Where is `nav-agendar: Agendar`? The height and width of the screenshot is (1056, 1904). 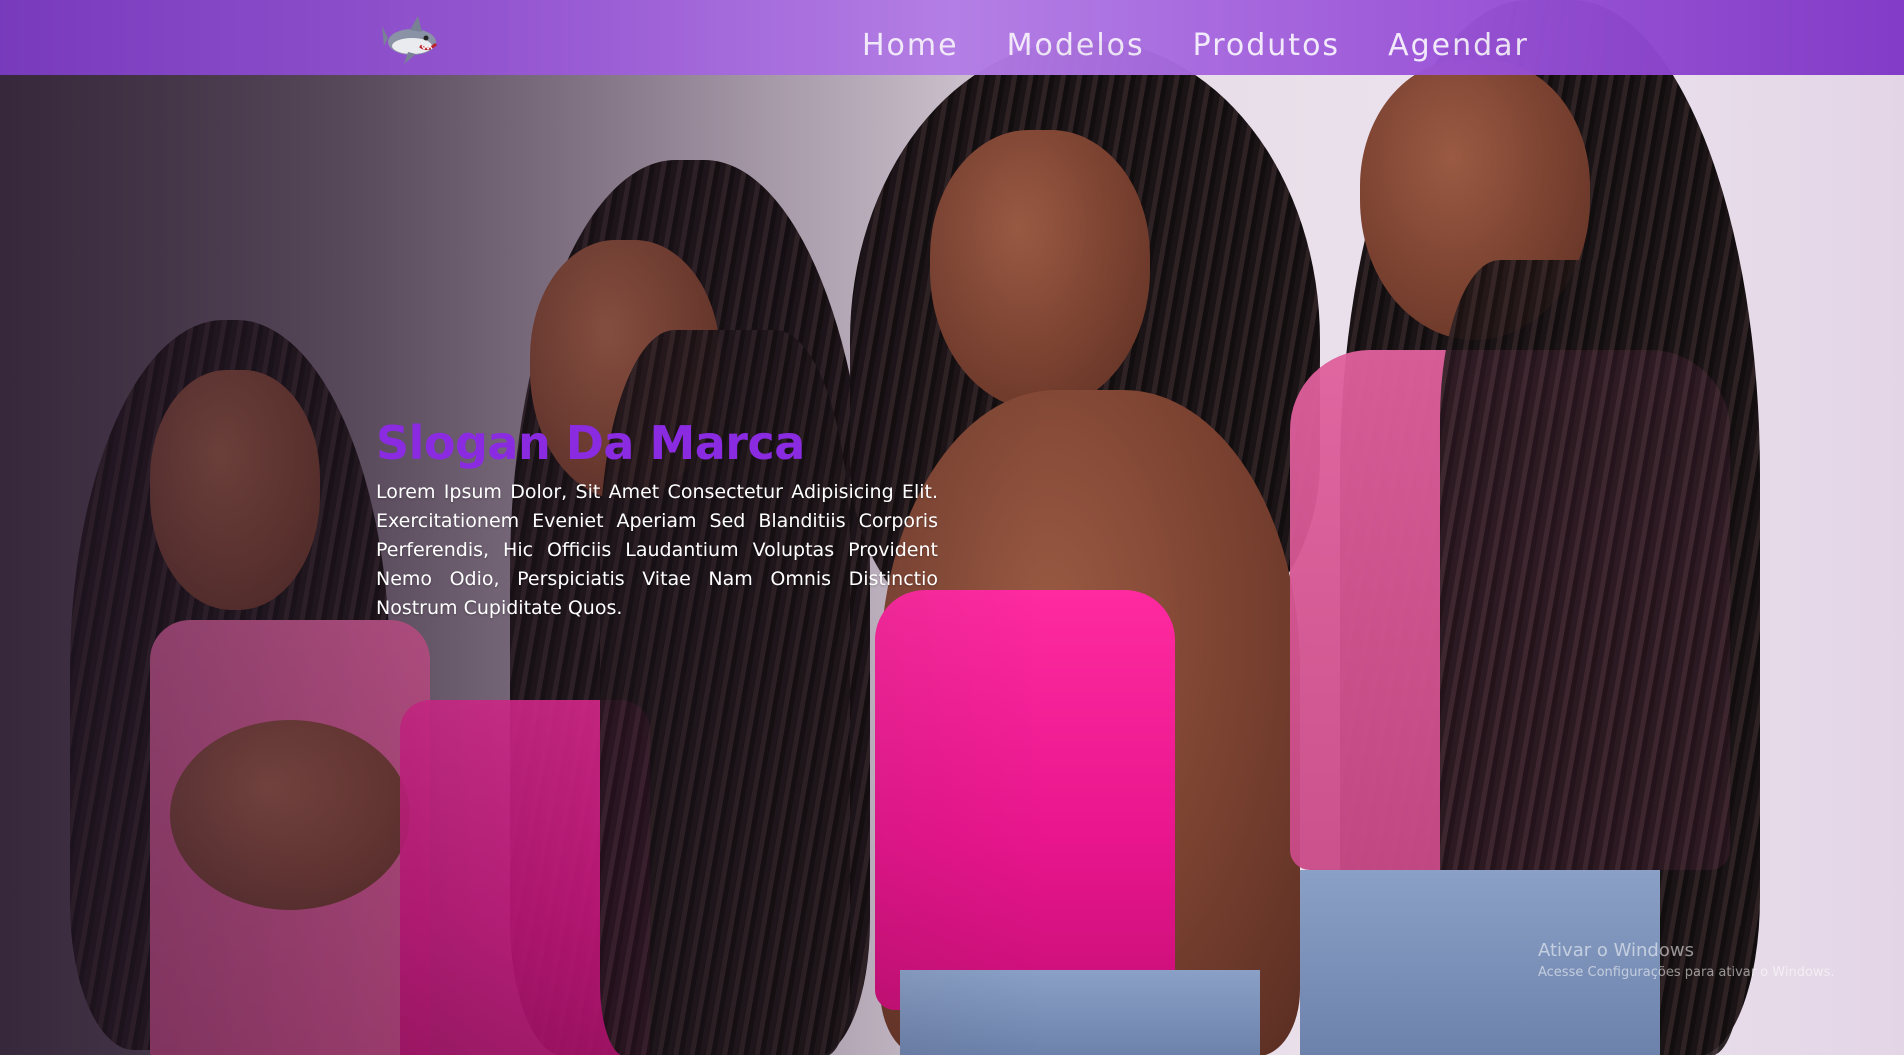
nav-agendar: Agendar is located at coordinates (1458, 46).